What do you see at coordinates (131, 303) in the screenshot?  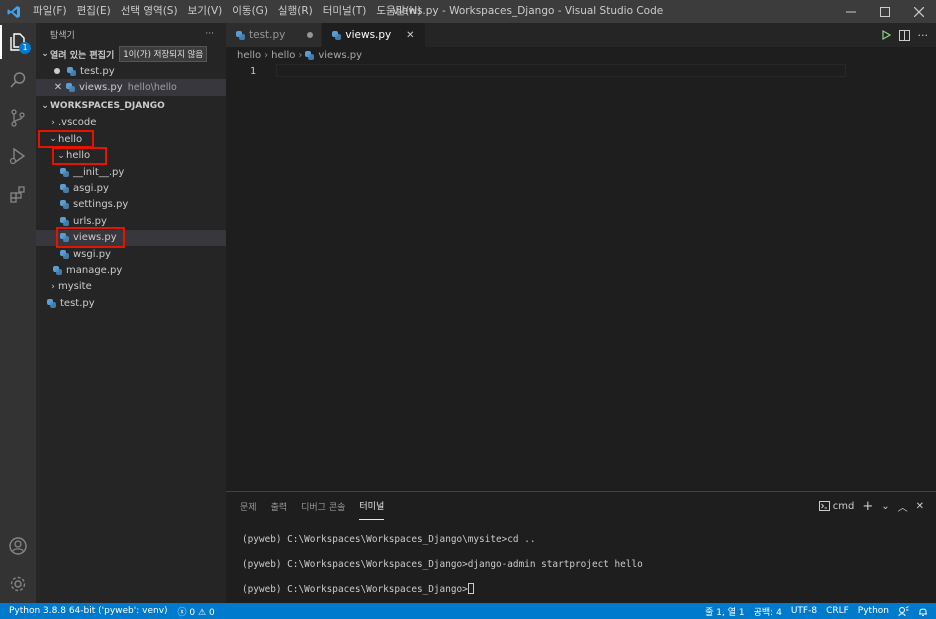 I see `tree-item-test: test.py` at bounding box center [131, 303].